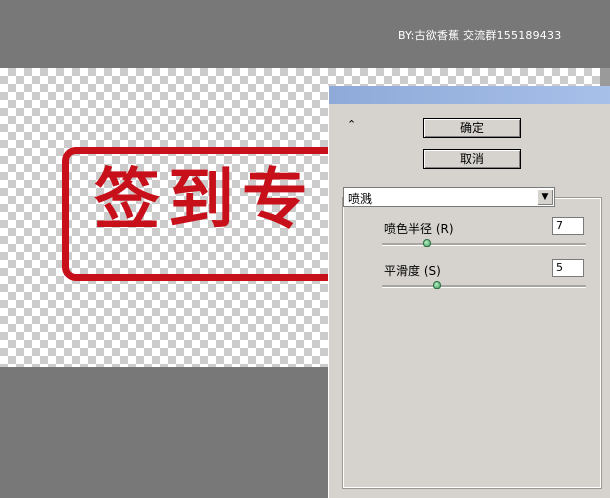 This screenshot has height=498, width=610. What do you see at coordinates (480, 35) in the screenshot?
I see `watermark-text: BY:古欲香蕉 交流群155189433` at bounding box center [480, 35].